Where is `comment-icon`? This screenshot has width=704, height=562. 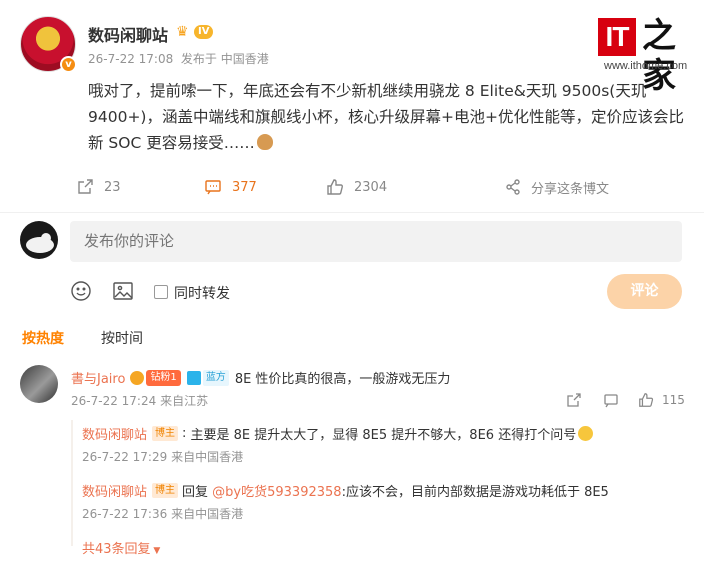 comment-icon is located at coordinates (213, 187).